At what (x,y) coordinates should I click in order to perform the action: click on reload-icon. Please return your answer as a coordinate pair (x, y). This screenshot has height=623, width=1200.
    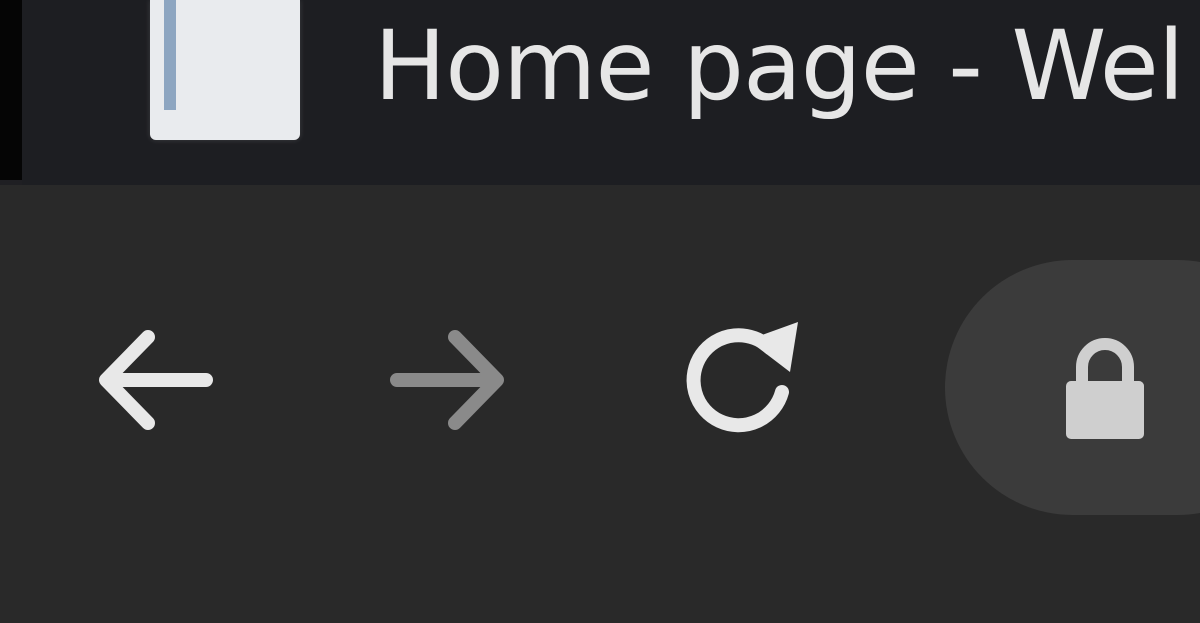
    Looking at the image, I should click on (742, 377).